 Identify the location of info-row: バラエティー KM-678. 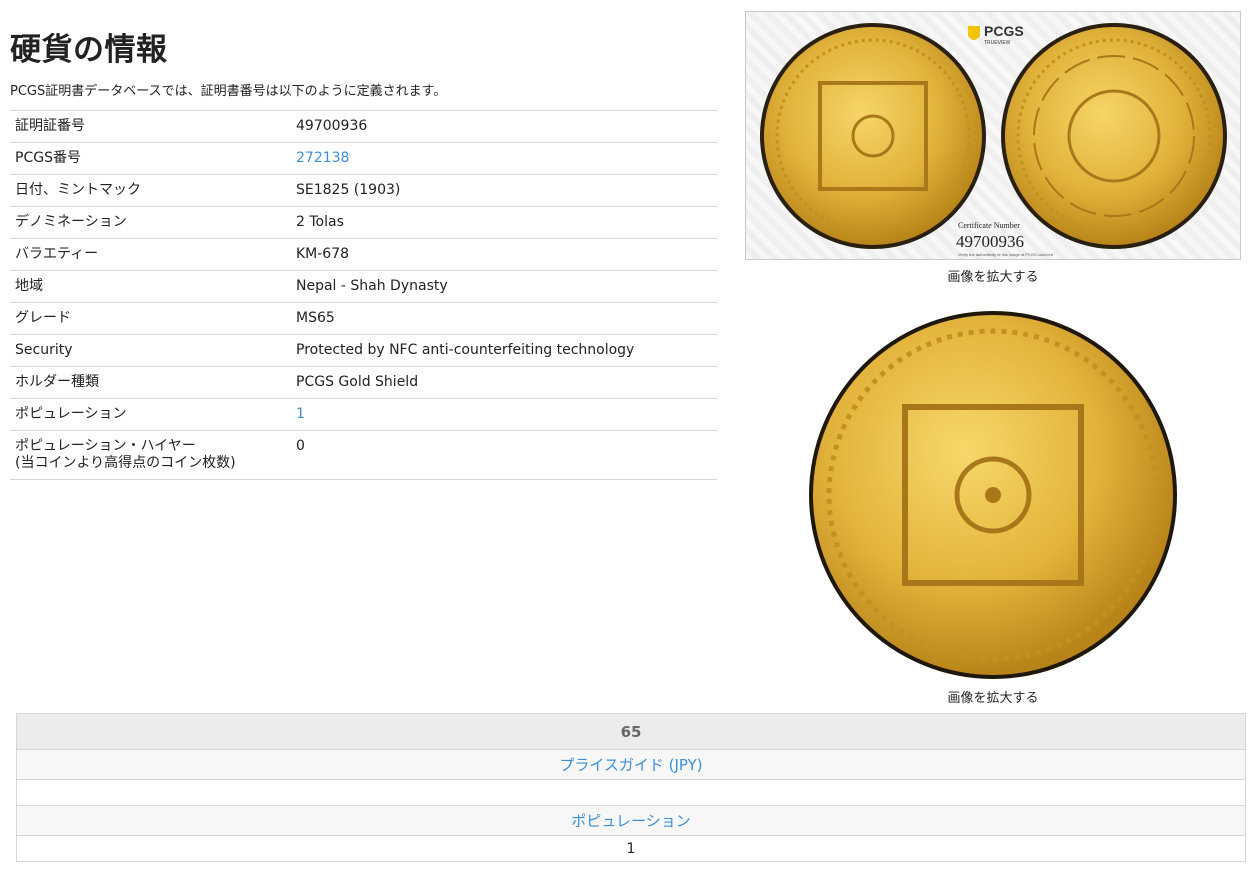
(363, 254).